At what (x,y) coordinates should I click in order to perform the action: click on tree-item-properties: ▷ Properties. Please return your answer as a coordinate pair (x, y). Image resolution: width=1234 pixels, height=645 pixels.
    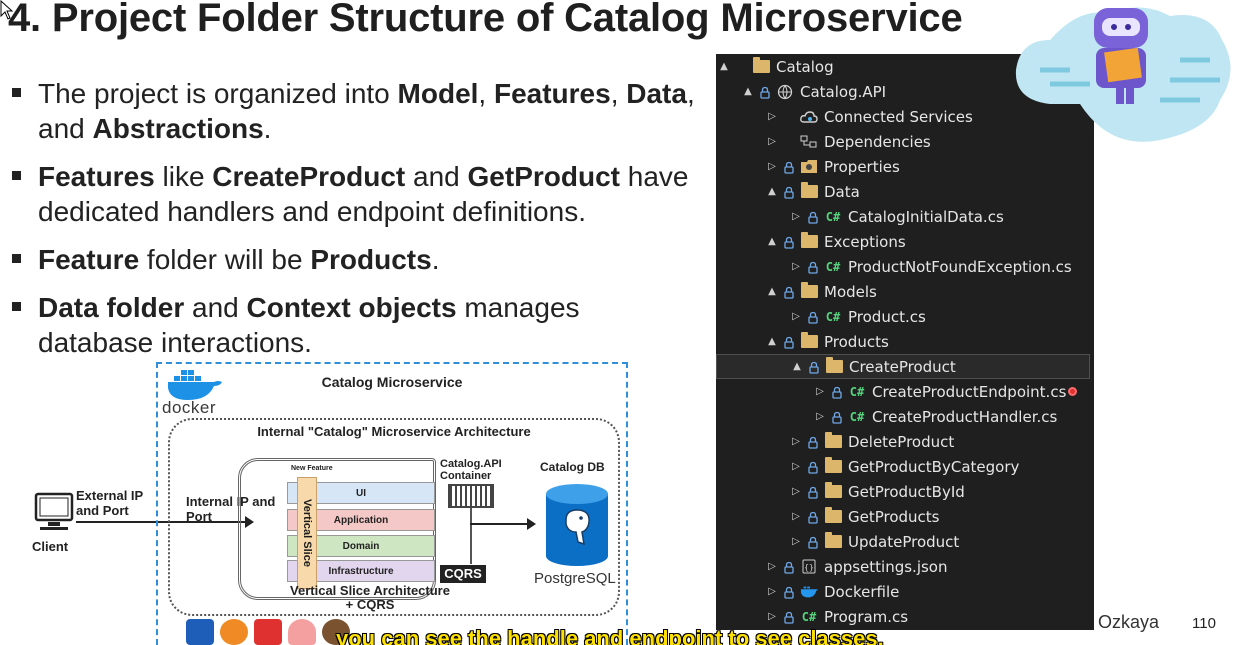
    Looking at the image, I should click on (905, 166).